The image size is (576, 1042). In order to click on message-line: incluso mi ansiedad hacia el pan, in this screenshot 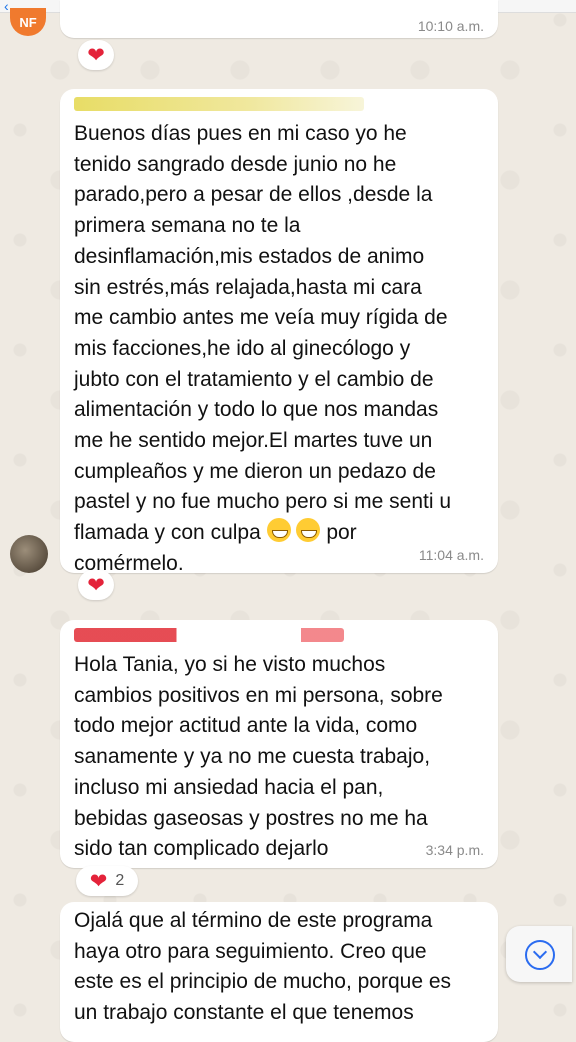, I will do `click(229, 787)`.